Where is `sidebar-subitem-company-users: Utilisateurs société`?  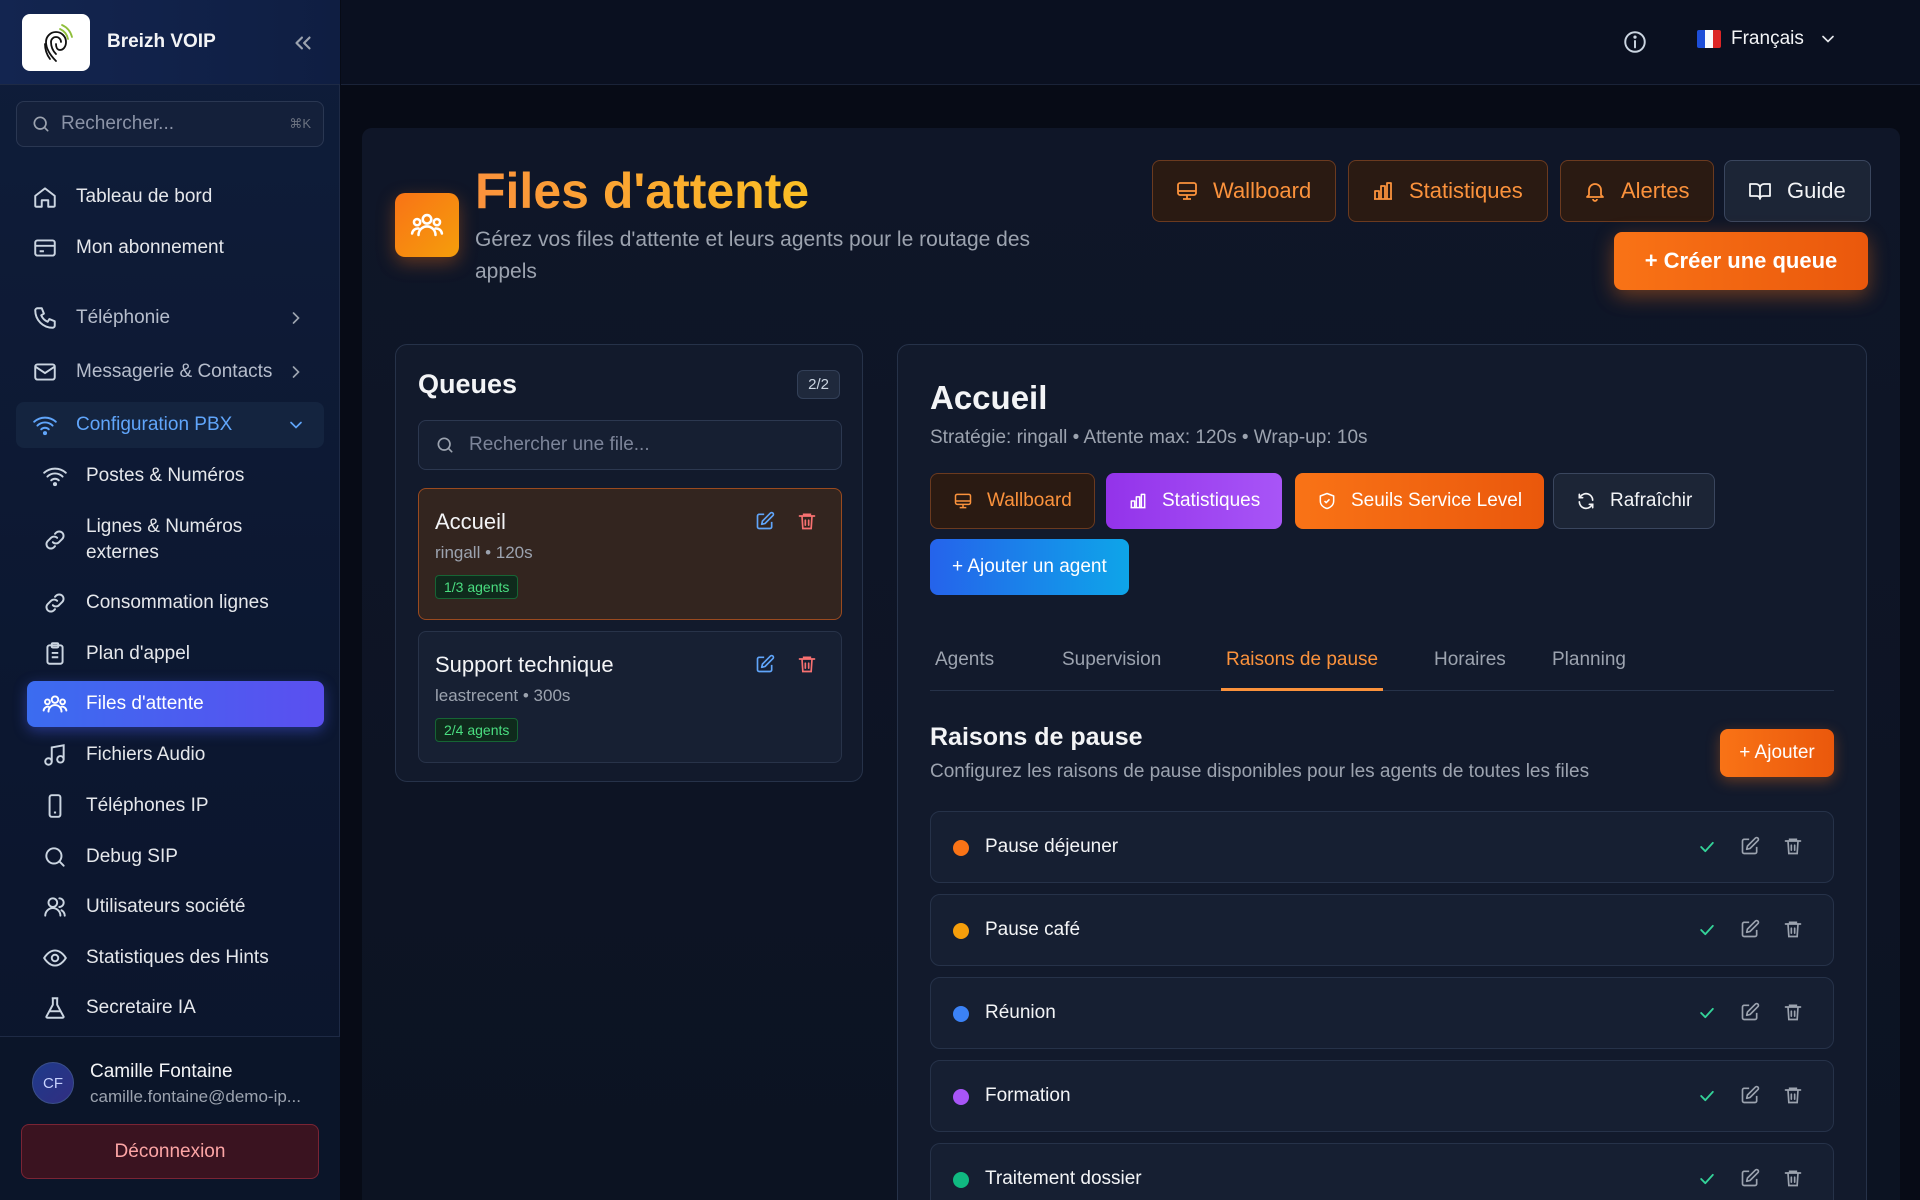 sidebar-subitem-company-users: Utilisateurs société is located at coordinates (175, 907).